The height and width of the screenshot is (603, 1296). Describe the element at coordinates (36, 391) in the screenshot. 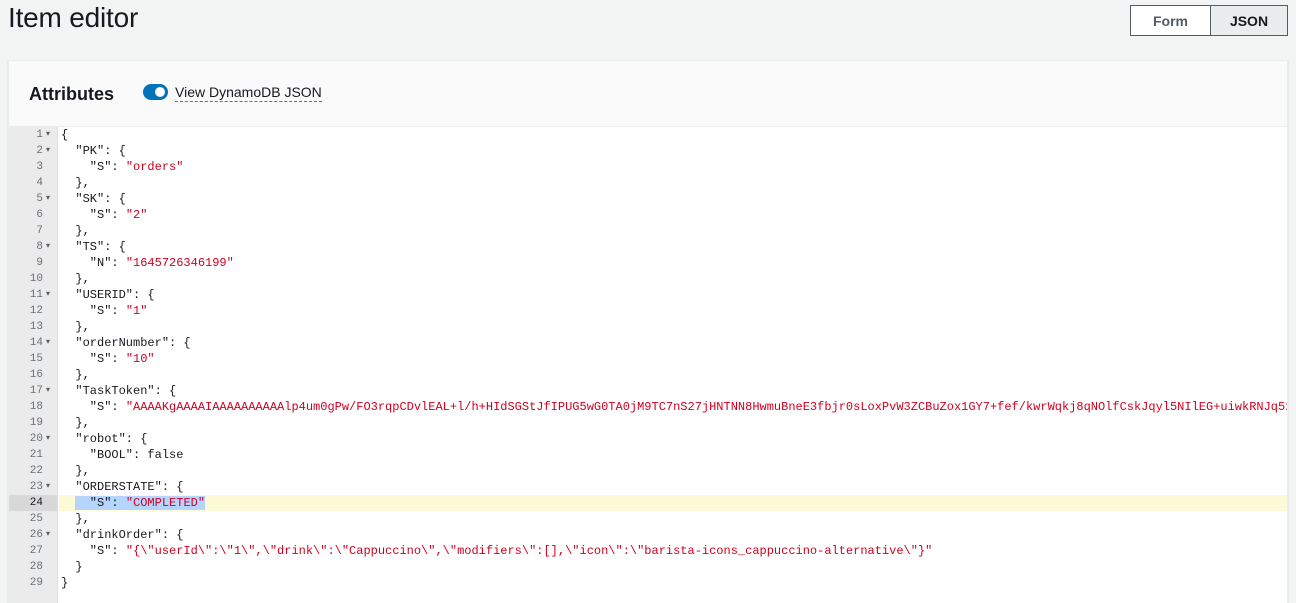

I see `line-number-text: 17` at that location.